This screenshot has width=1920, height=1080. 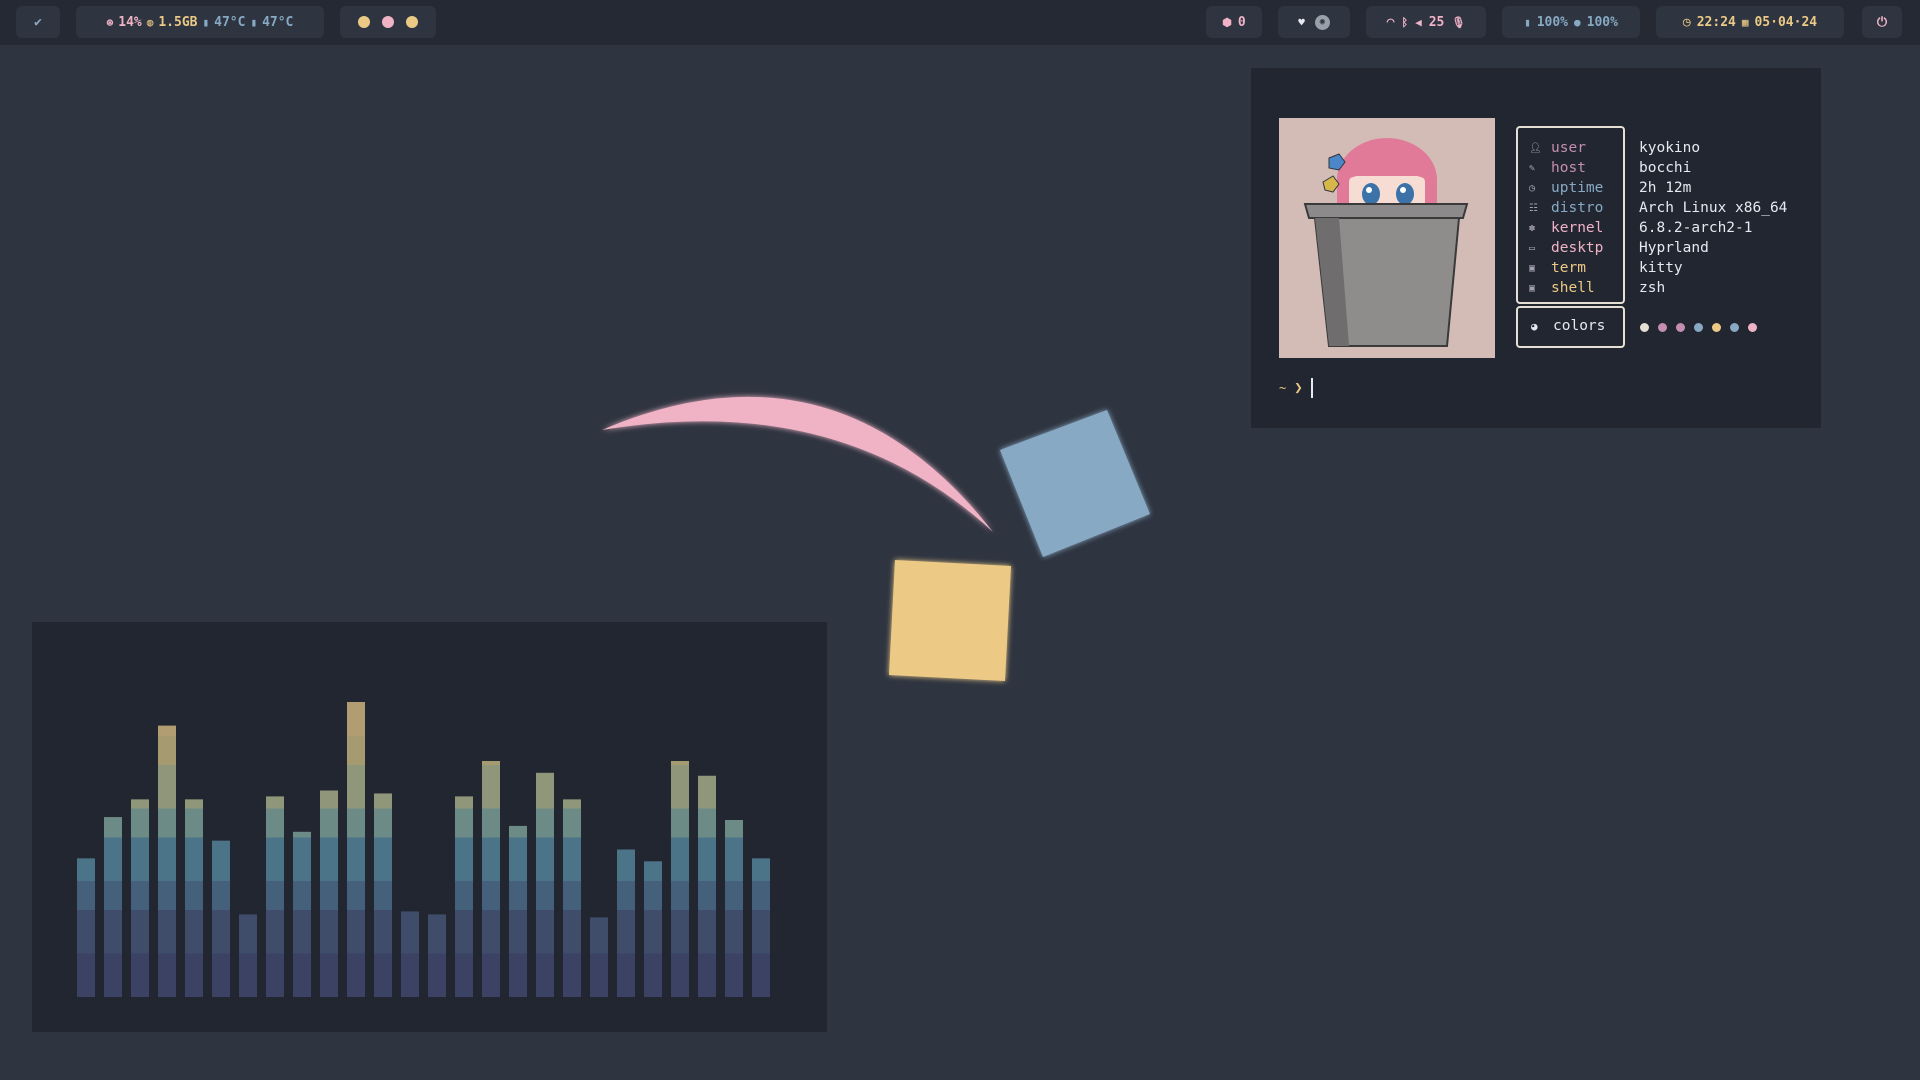 I want to click on system-stats: ⊛ 14% ◍ 1.5GB ▮ 47°C ▮ 47°C, so click(x=200, y=22).